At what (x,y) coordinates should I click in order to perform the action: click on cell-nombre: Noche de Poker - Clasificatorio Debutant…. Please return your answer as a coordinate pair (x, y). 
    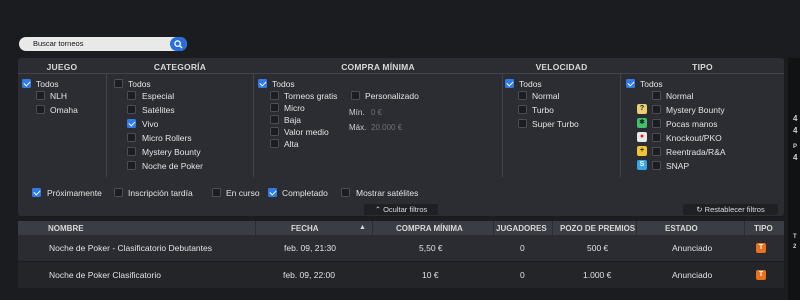
    Looking at the image, I should click on (130, 248).